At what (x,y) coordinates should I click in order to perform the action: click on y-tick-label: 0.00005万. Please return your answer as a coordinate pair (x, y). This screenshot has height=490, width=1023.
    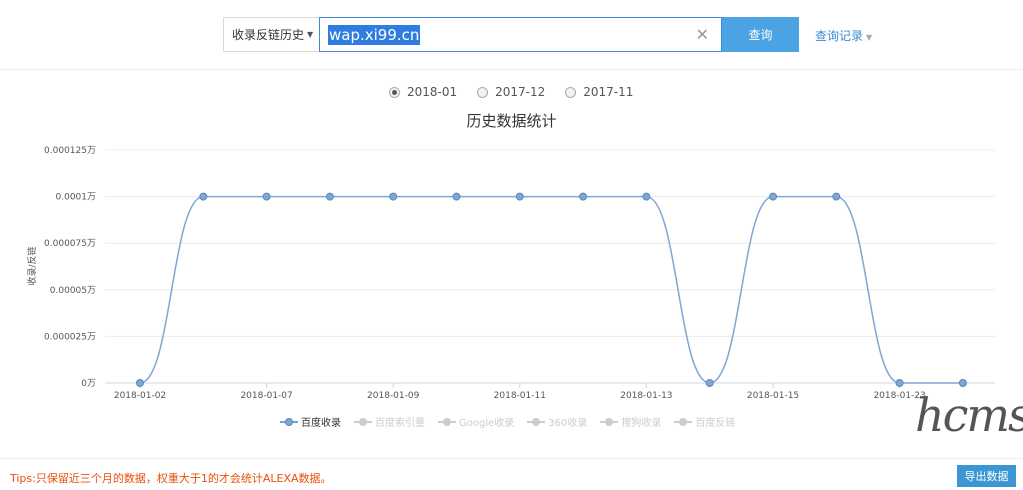
    Looking at the image, I should click on (73, 291).